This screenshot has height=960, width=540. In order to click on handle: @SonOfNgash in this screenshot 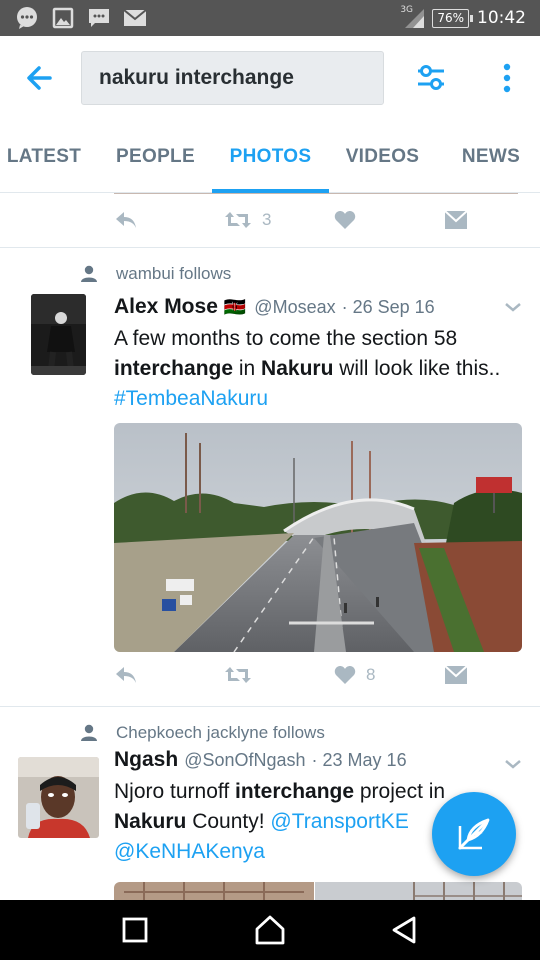, I will do `click(244, 760)`.